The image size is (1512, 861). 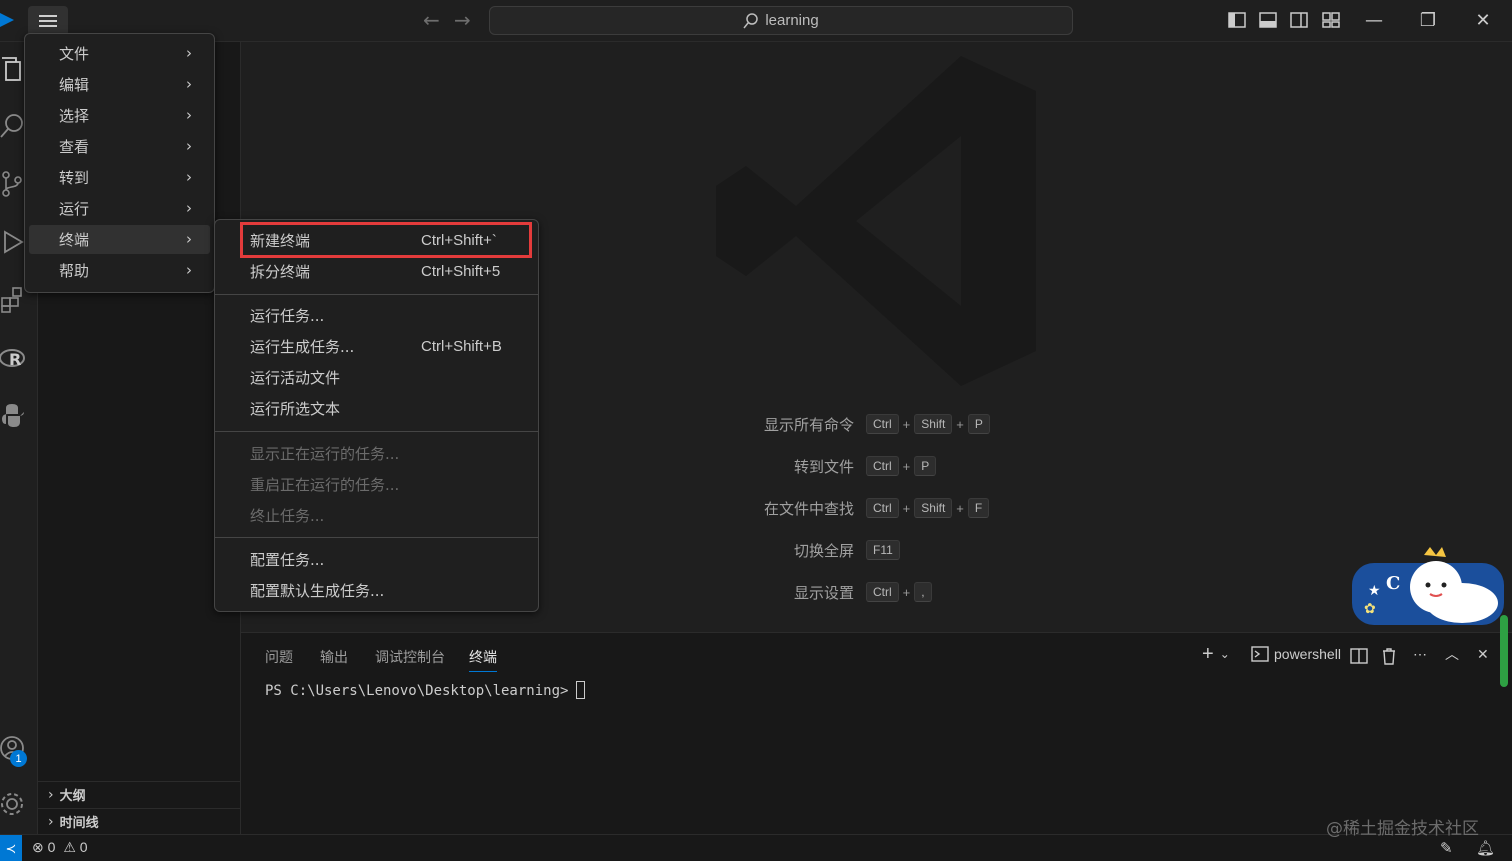 What do you see at coordinates (1485, 848) in the screenshot?
I see `bell-icon: 🔔︎` at bounding box center [1485, 848].